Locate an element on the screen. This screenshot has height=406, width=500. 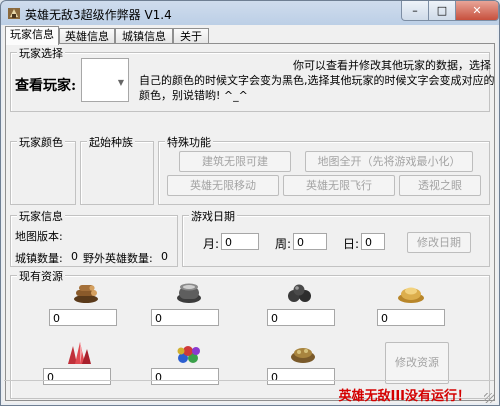
mercury-icon is located at coordinates (189, 293).